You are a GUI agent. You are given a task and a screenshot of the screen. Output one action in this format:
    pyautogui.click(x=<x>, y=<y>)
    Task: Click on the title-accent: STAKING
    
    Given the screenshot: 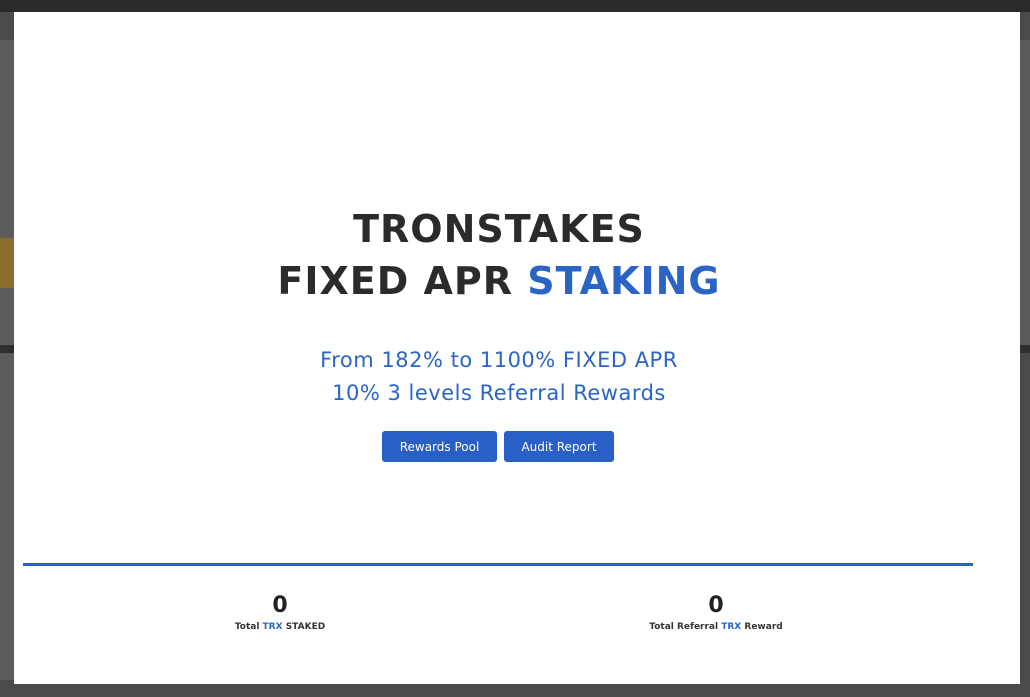 What is the action you would take?
    pyautogui.click(x=624, y=281)
    